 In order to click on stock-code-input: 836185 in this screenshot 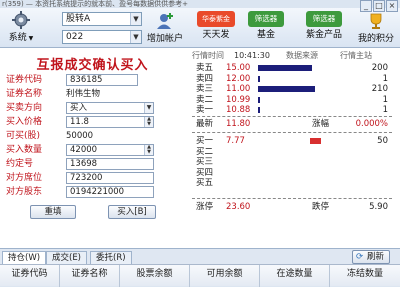, I will do `click(102, 80)`.